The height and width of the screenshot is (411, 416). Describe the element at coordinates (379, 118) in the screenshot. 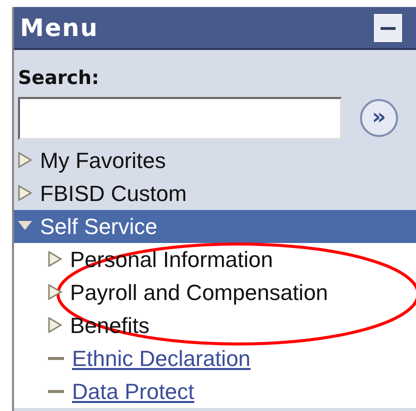

I see `search-go-button: »` at that location.